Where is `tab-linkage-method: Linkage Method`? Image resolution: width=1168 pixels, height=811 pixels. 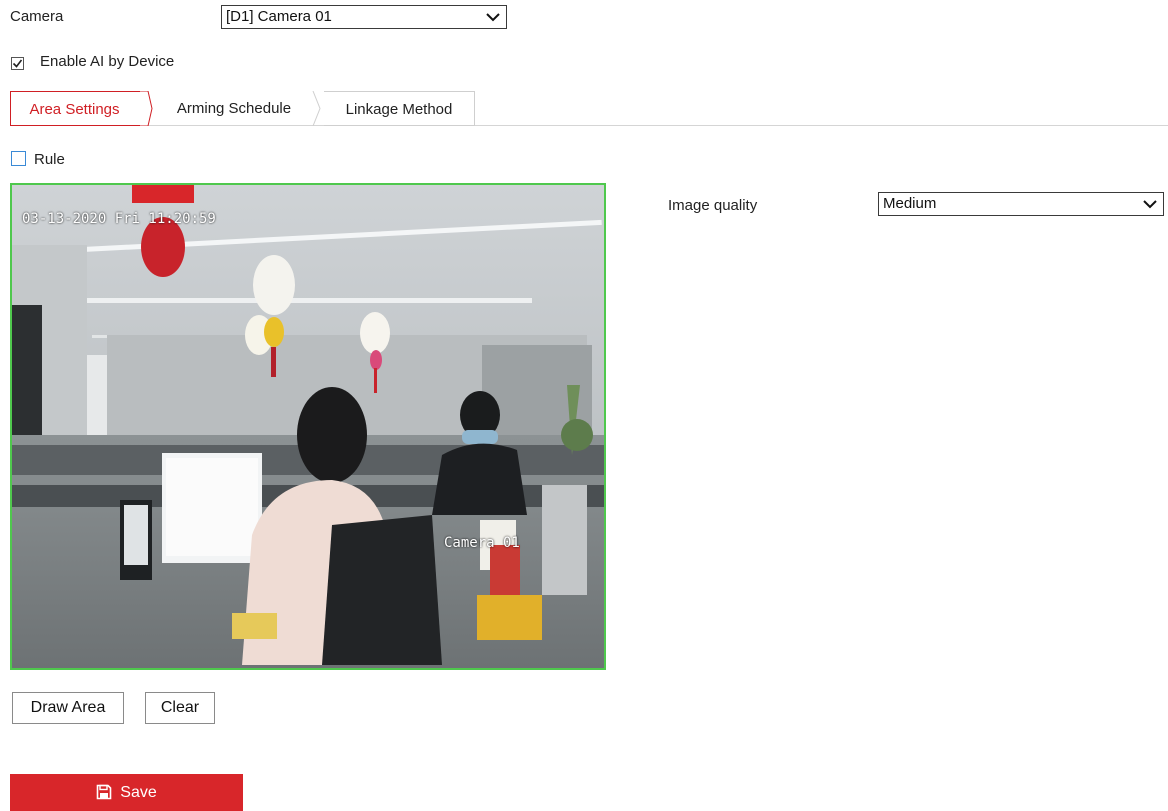 tab-linkage-method: Linkage Method is located at coordinates (399, 108).